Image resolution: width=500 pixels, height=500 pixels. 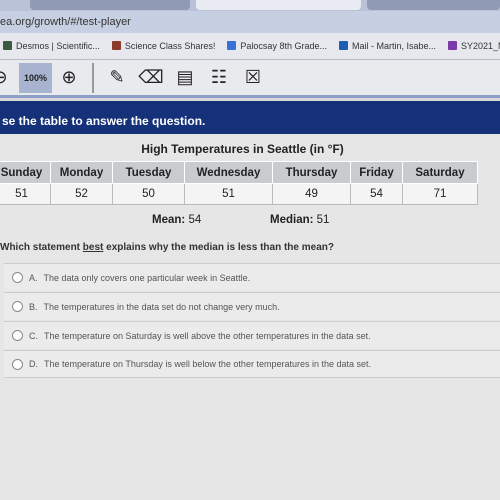 What do you see at coordinates (33, 335) in the screenshot?
I see `option-letter: C.` at bounding box center [33, 335].